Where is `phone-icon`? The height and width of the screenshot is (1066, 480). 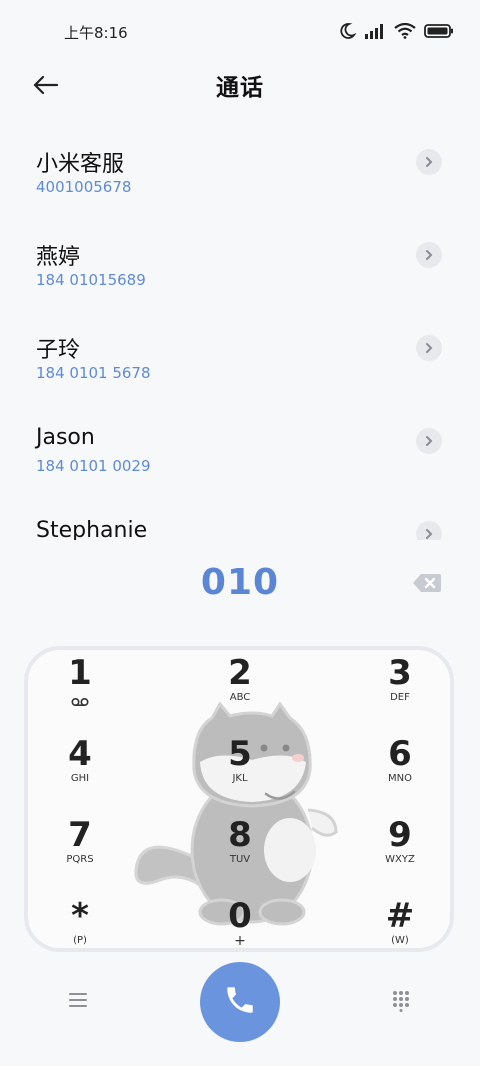 phone-icon is located at coordinates (240, 1002).